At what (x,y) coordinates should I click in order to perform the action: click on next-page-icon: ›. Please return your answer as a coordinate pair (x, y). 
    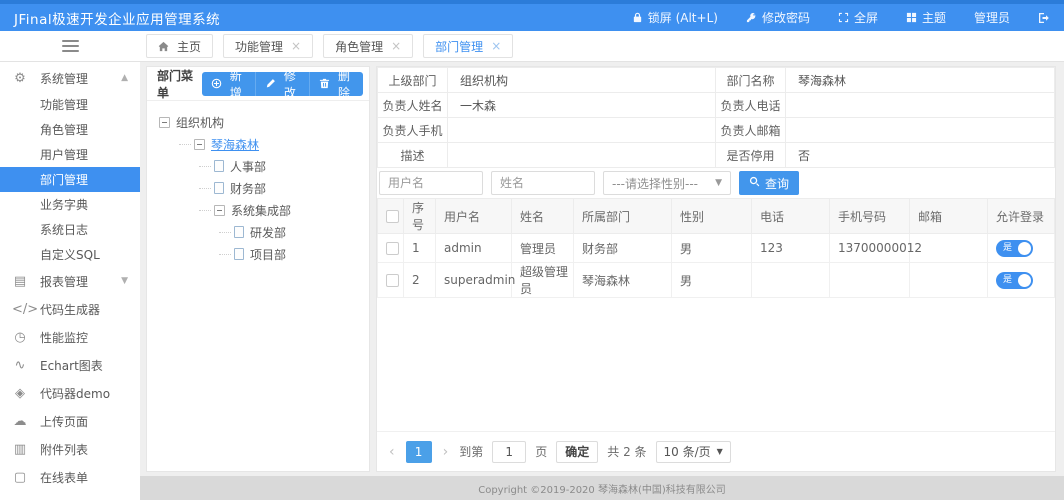
    Looking at the image, I should click on (446, 452).